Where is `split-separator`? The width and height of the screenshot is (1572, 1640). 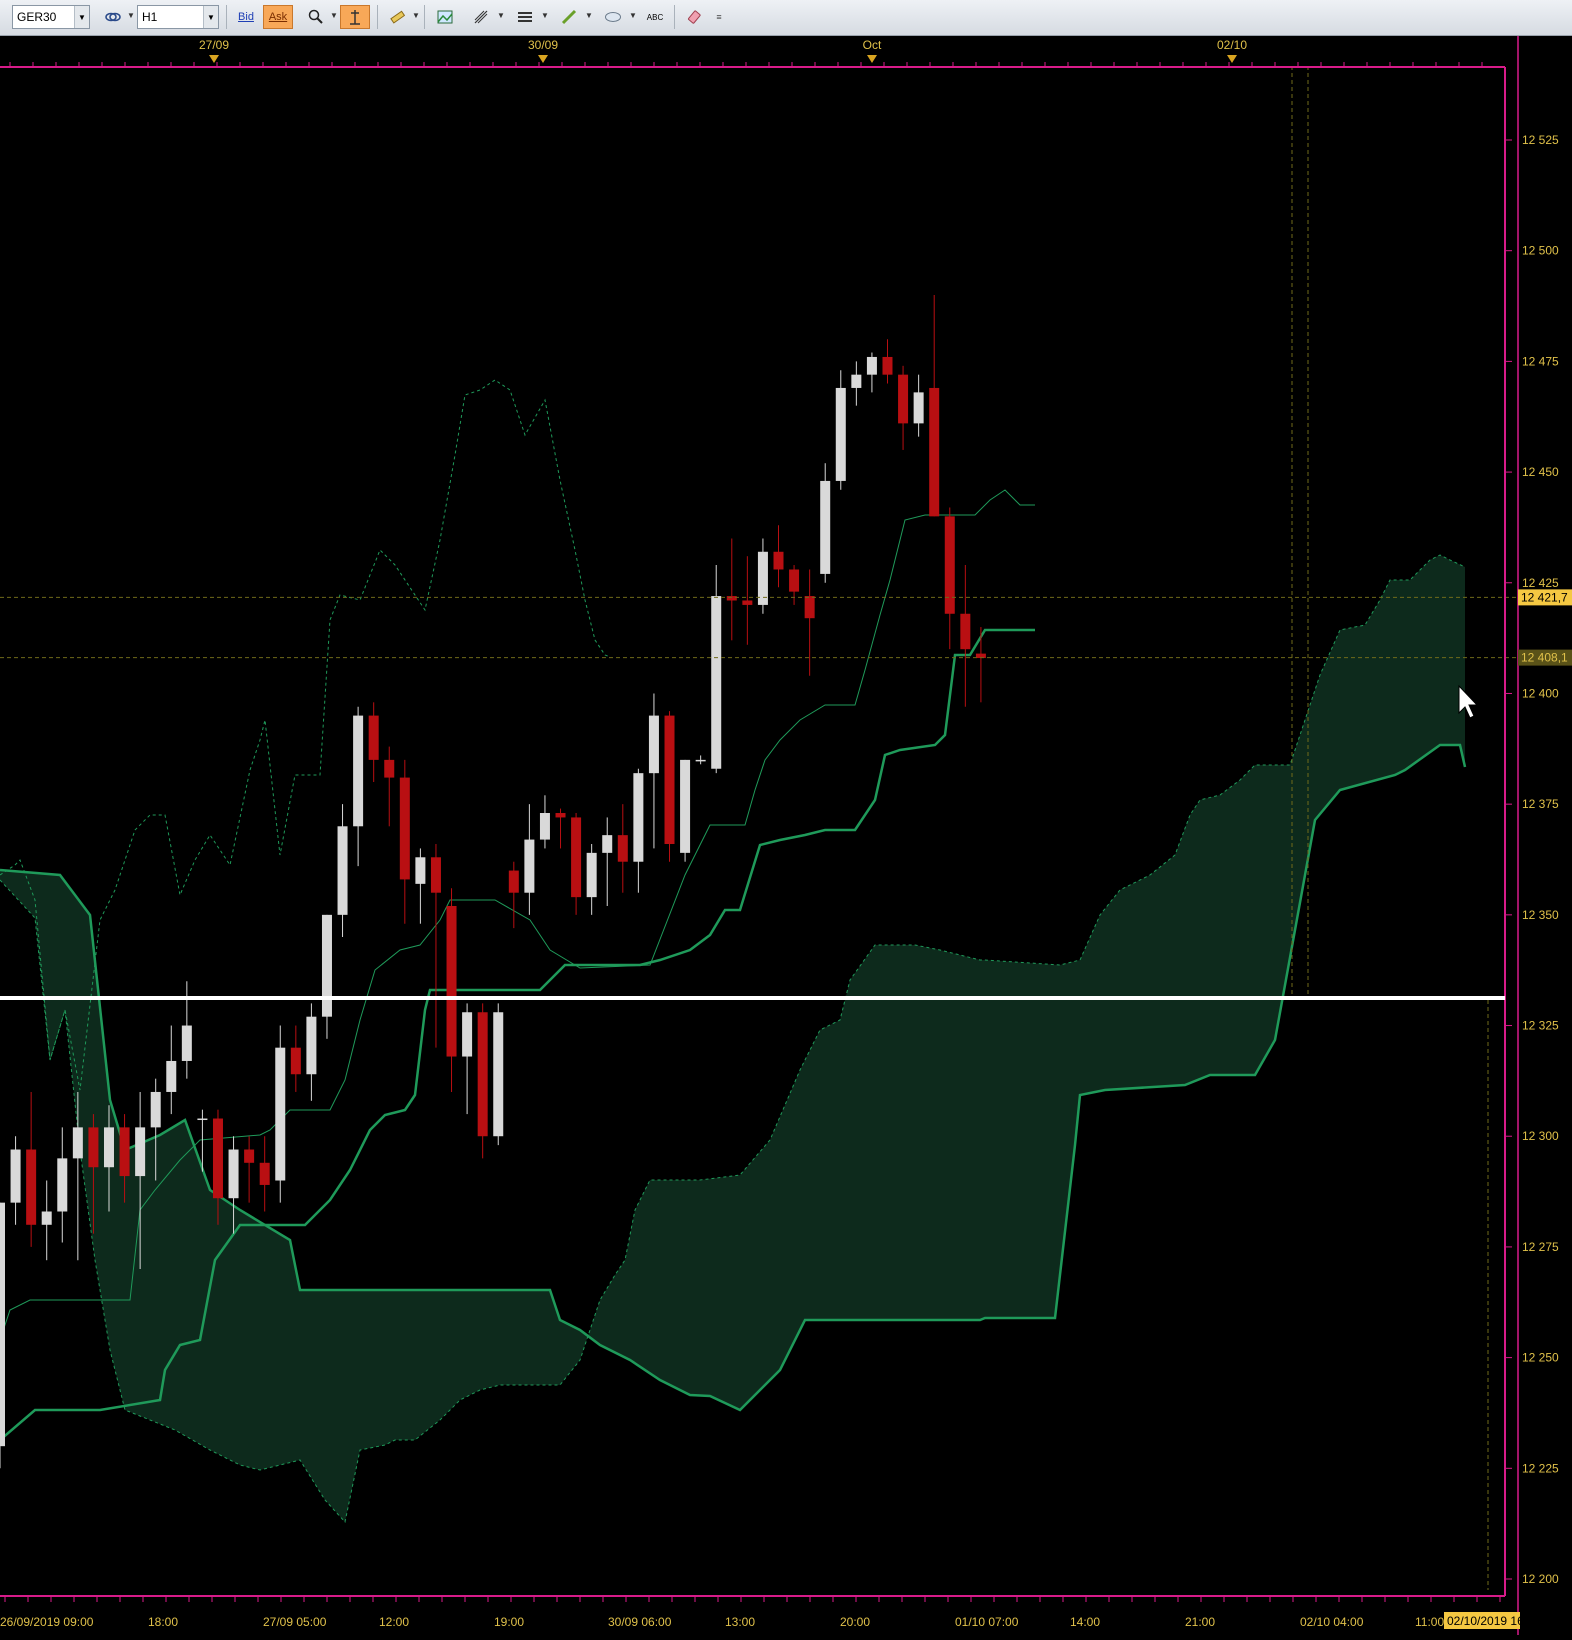
split-separator is located at coordinates (752, 998).